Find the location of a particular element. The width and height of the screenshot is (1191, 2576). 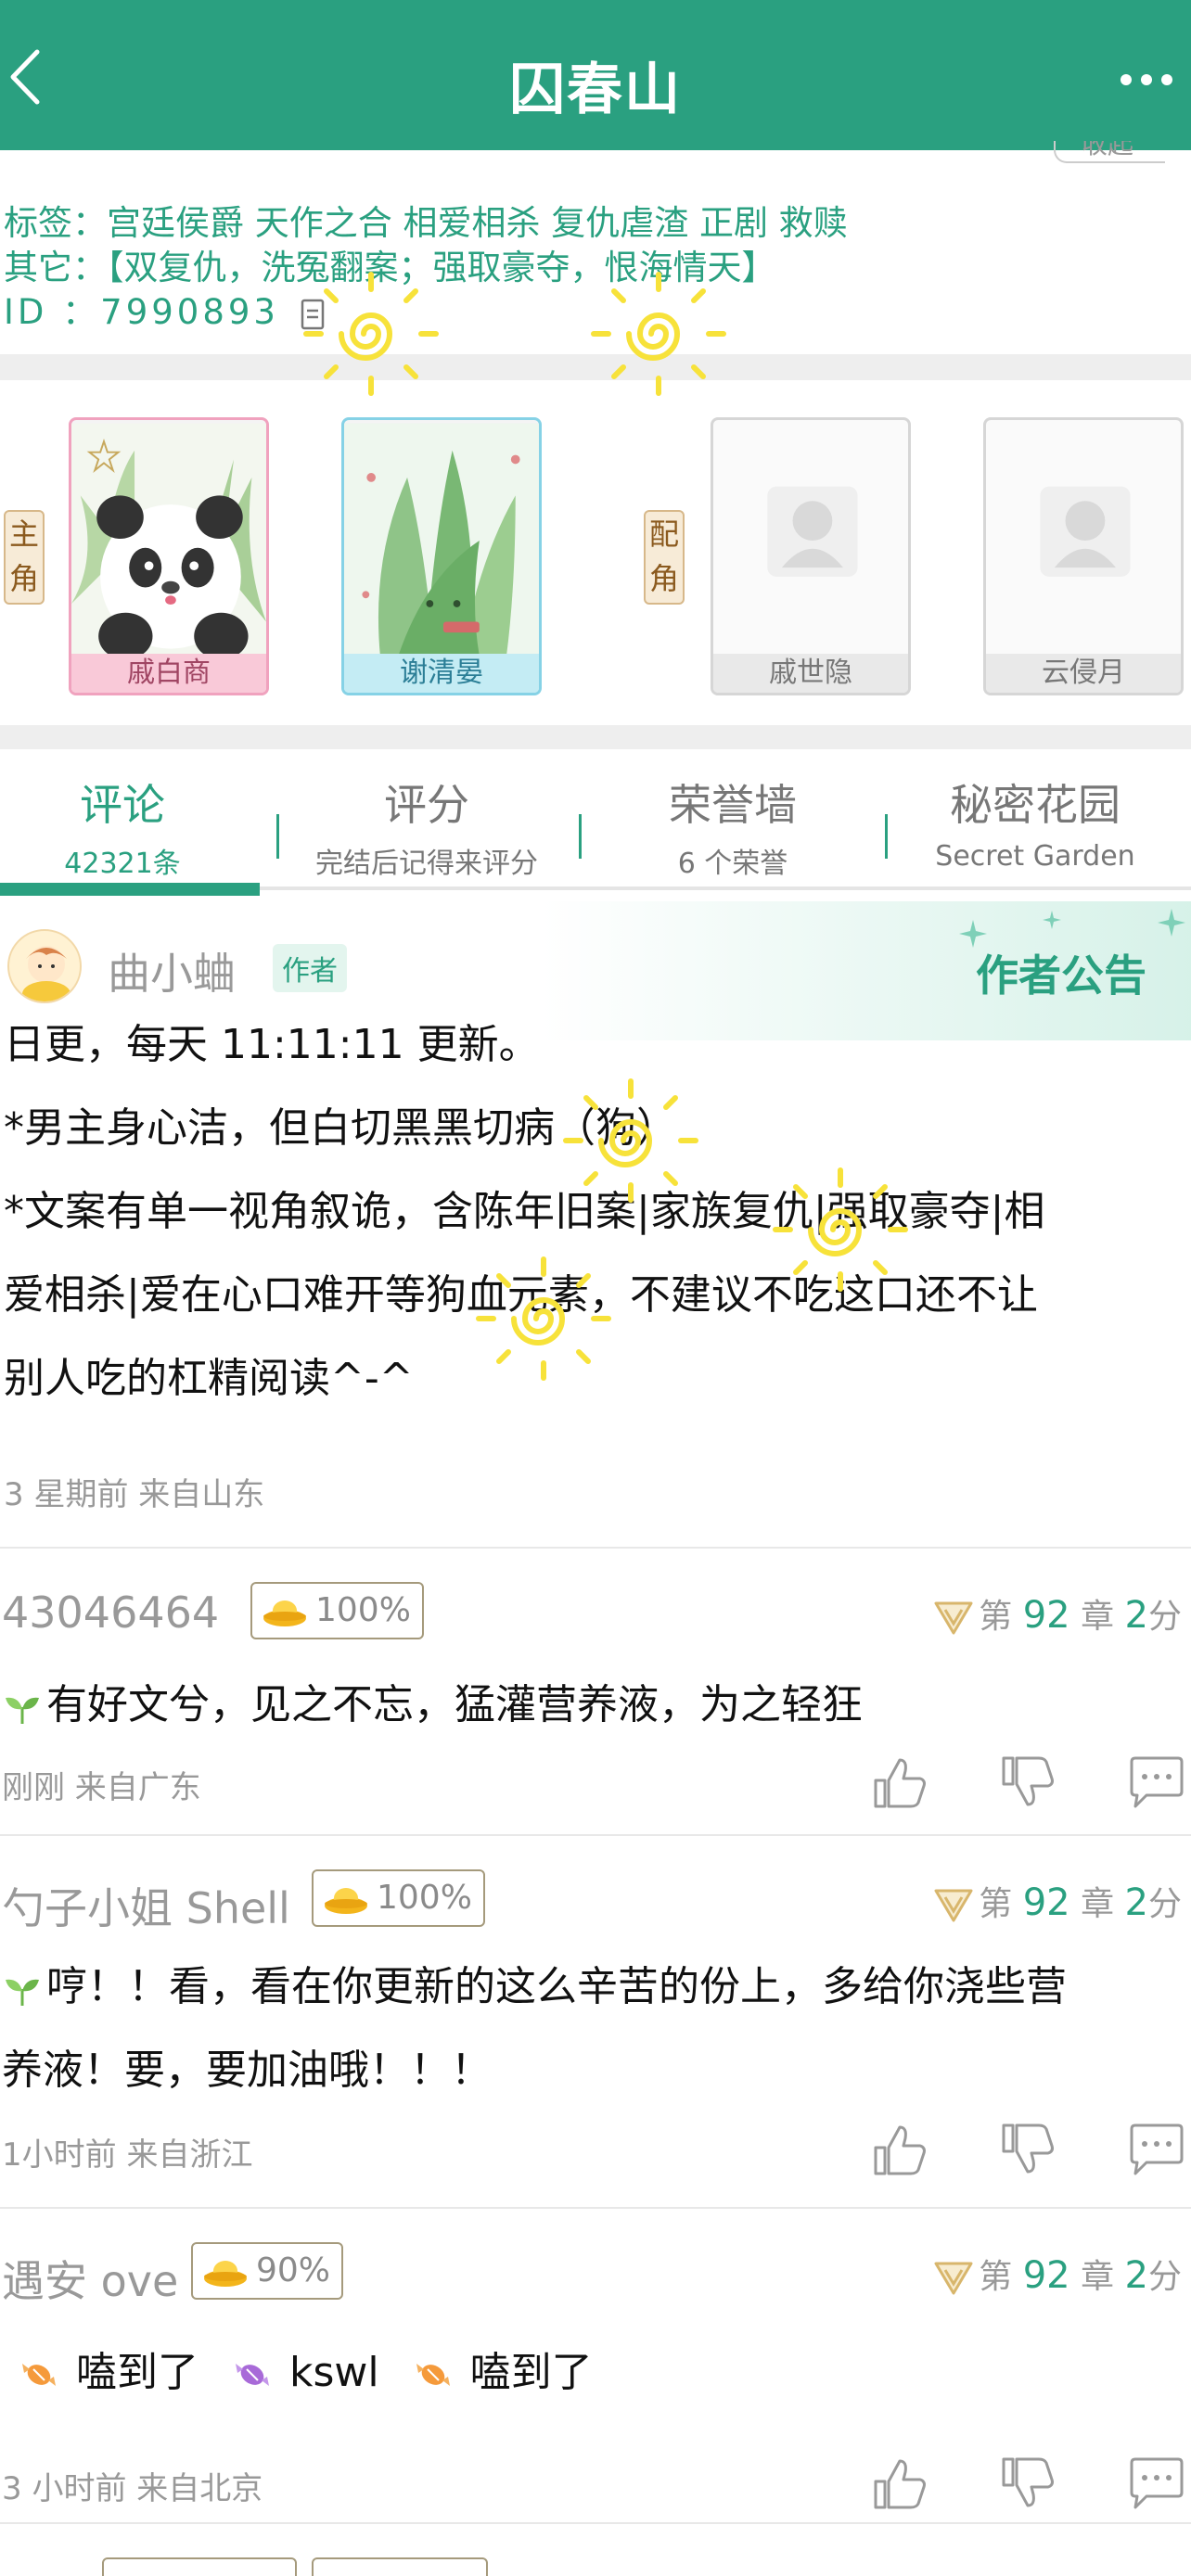

tab-title: 评论 is located at coordinates (122, 805).